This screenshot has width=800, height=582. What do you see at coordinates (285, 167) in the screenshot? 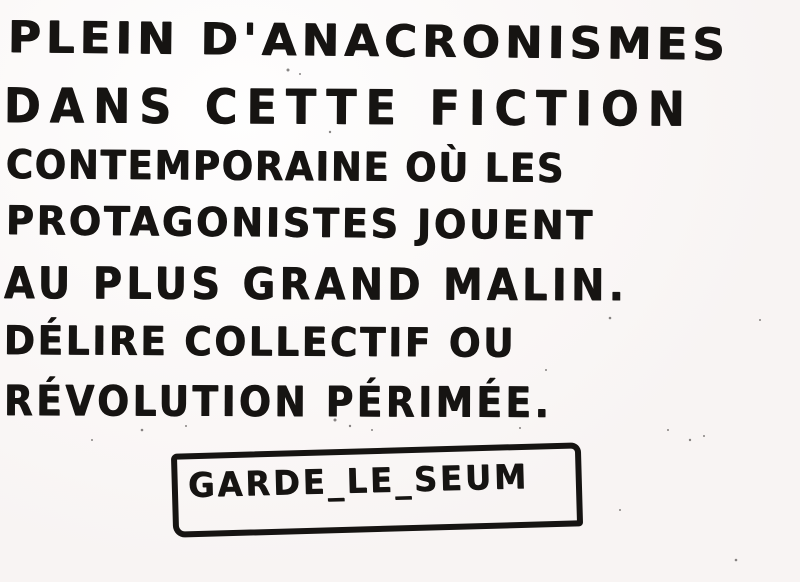
I see `note-line-3: CONTEMPORAINE OÙ LES` at bounding box center [285, 167].